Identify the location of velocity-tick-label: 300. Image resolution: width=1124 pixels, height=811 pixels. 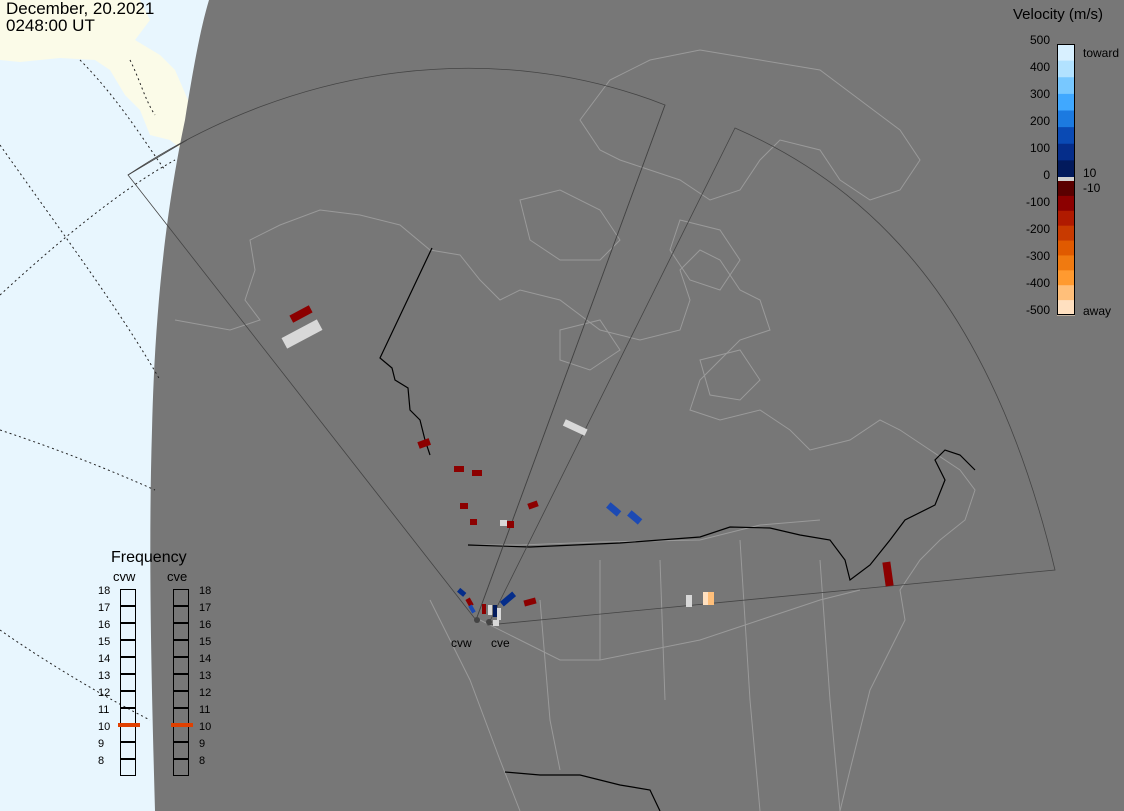
(1039, 94).